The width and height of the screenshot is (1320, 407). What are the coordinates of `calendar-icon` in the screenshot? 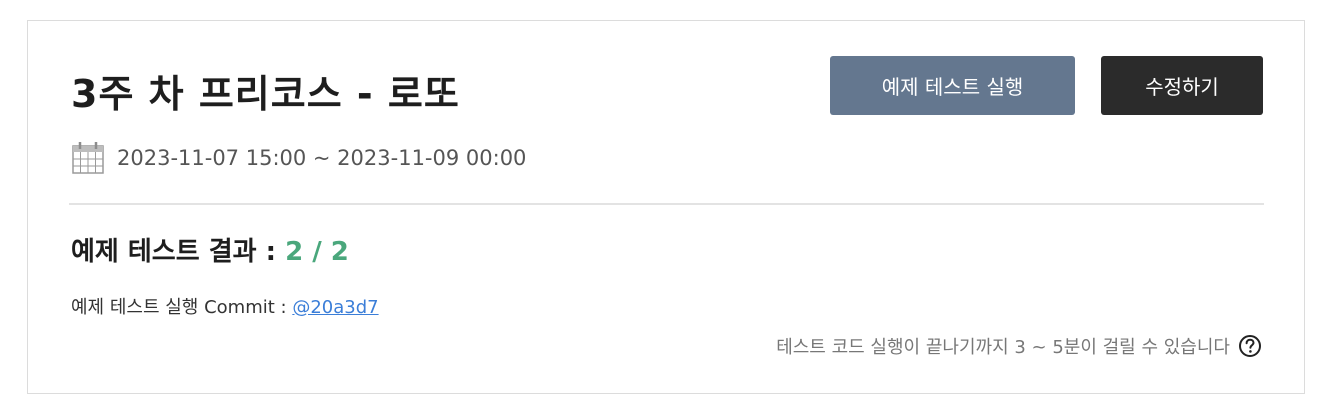 It's located at (88, 158).